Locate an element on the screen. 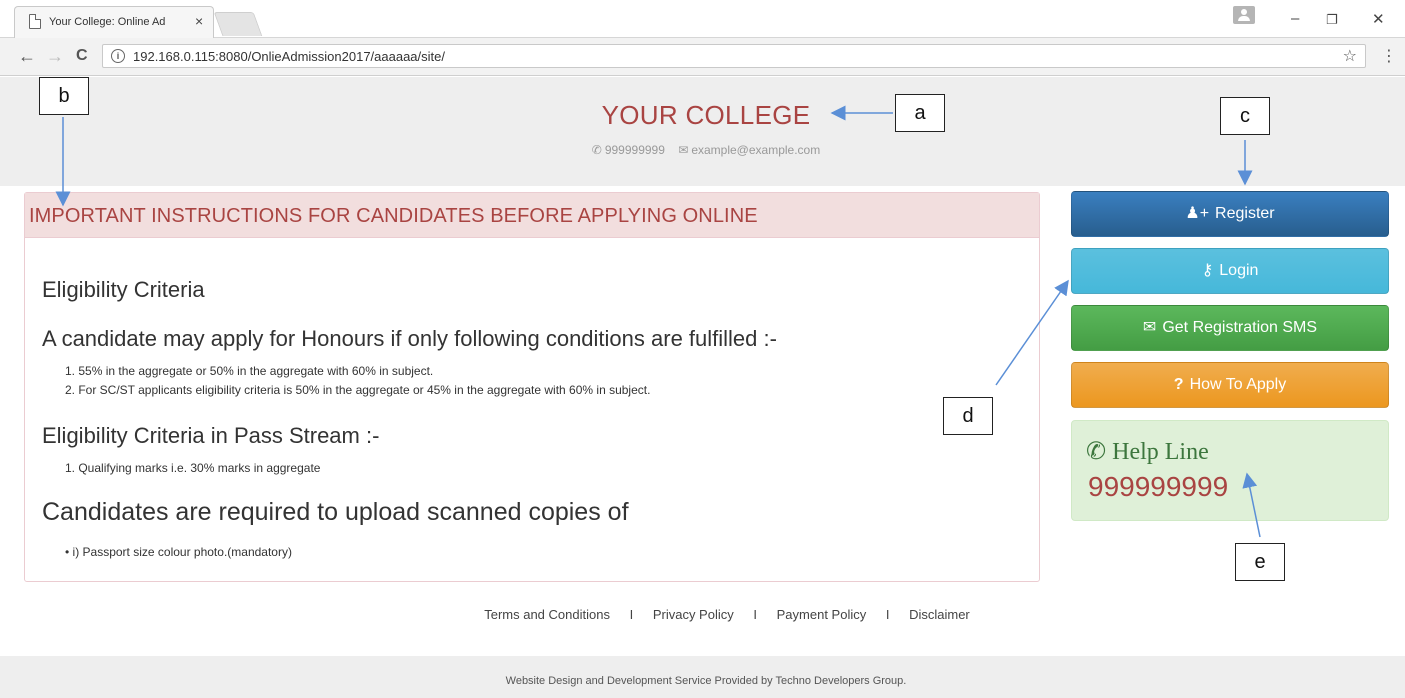 This screenshot has height=698, width=1405. annotation-label-c: c is located at coordinates (1245, 116).